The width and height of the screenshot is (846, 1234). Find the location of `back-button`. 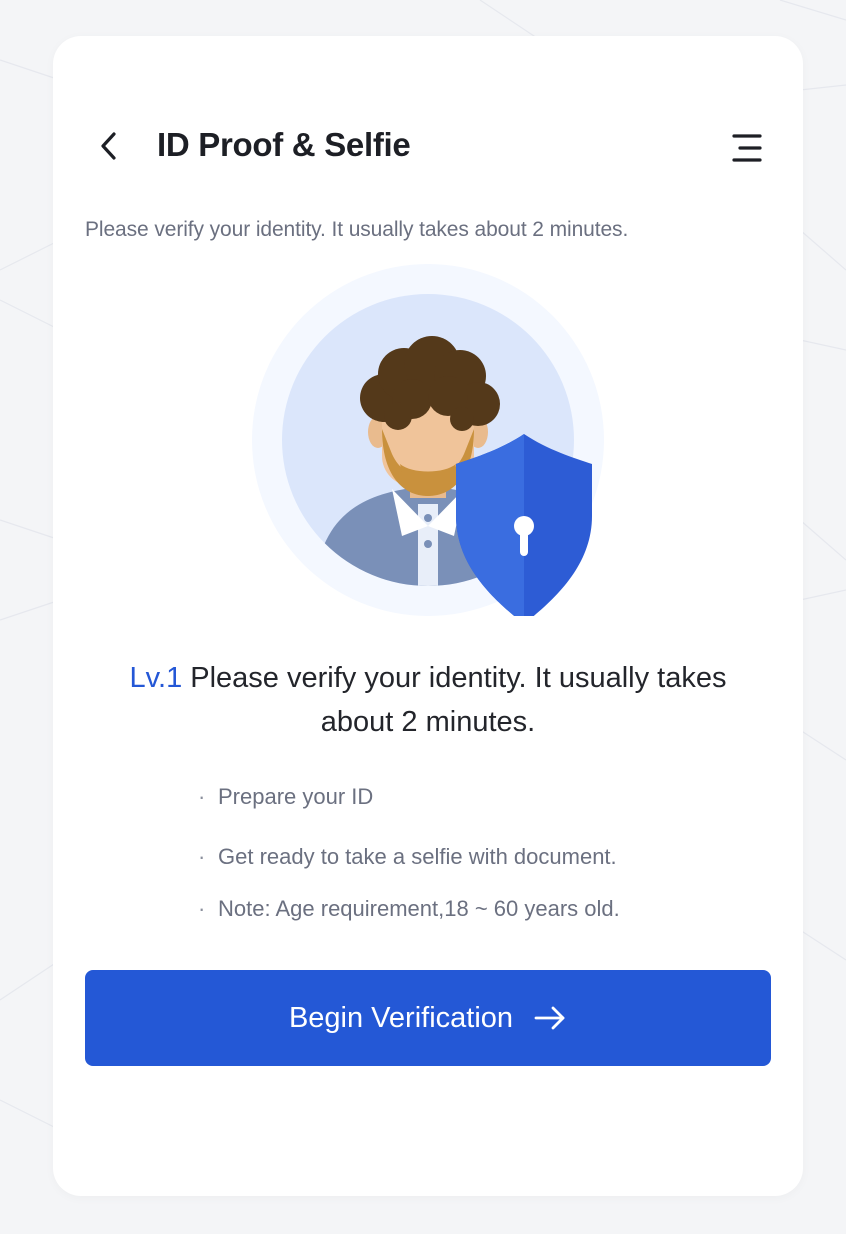

back-button is located at coordinates (109, 146).